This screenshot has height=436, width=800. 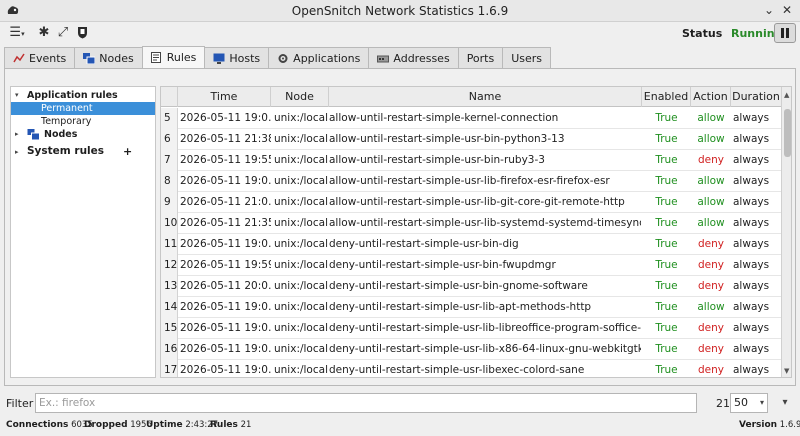 I want to click on filter-label: Filter, so click(x=20, y=403).